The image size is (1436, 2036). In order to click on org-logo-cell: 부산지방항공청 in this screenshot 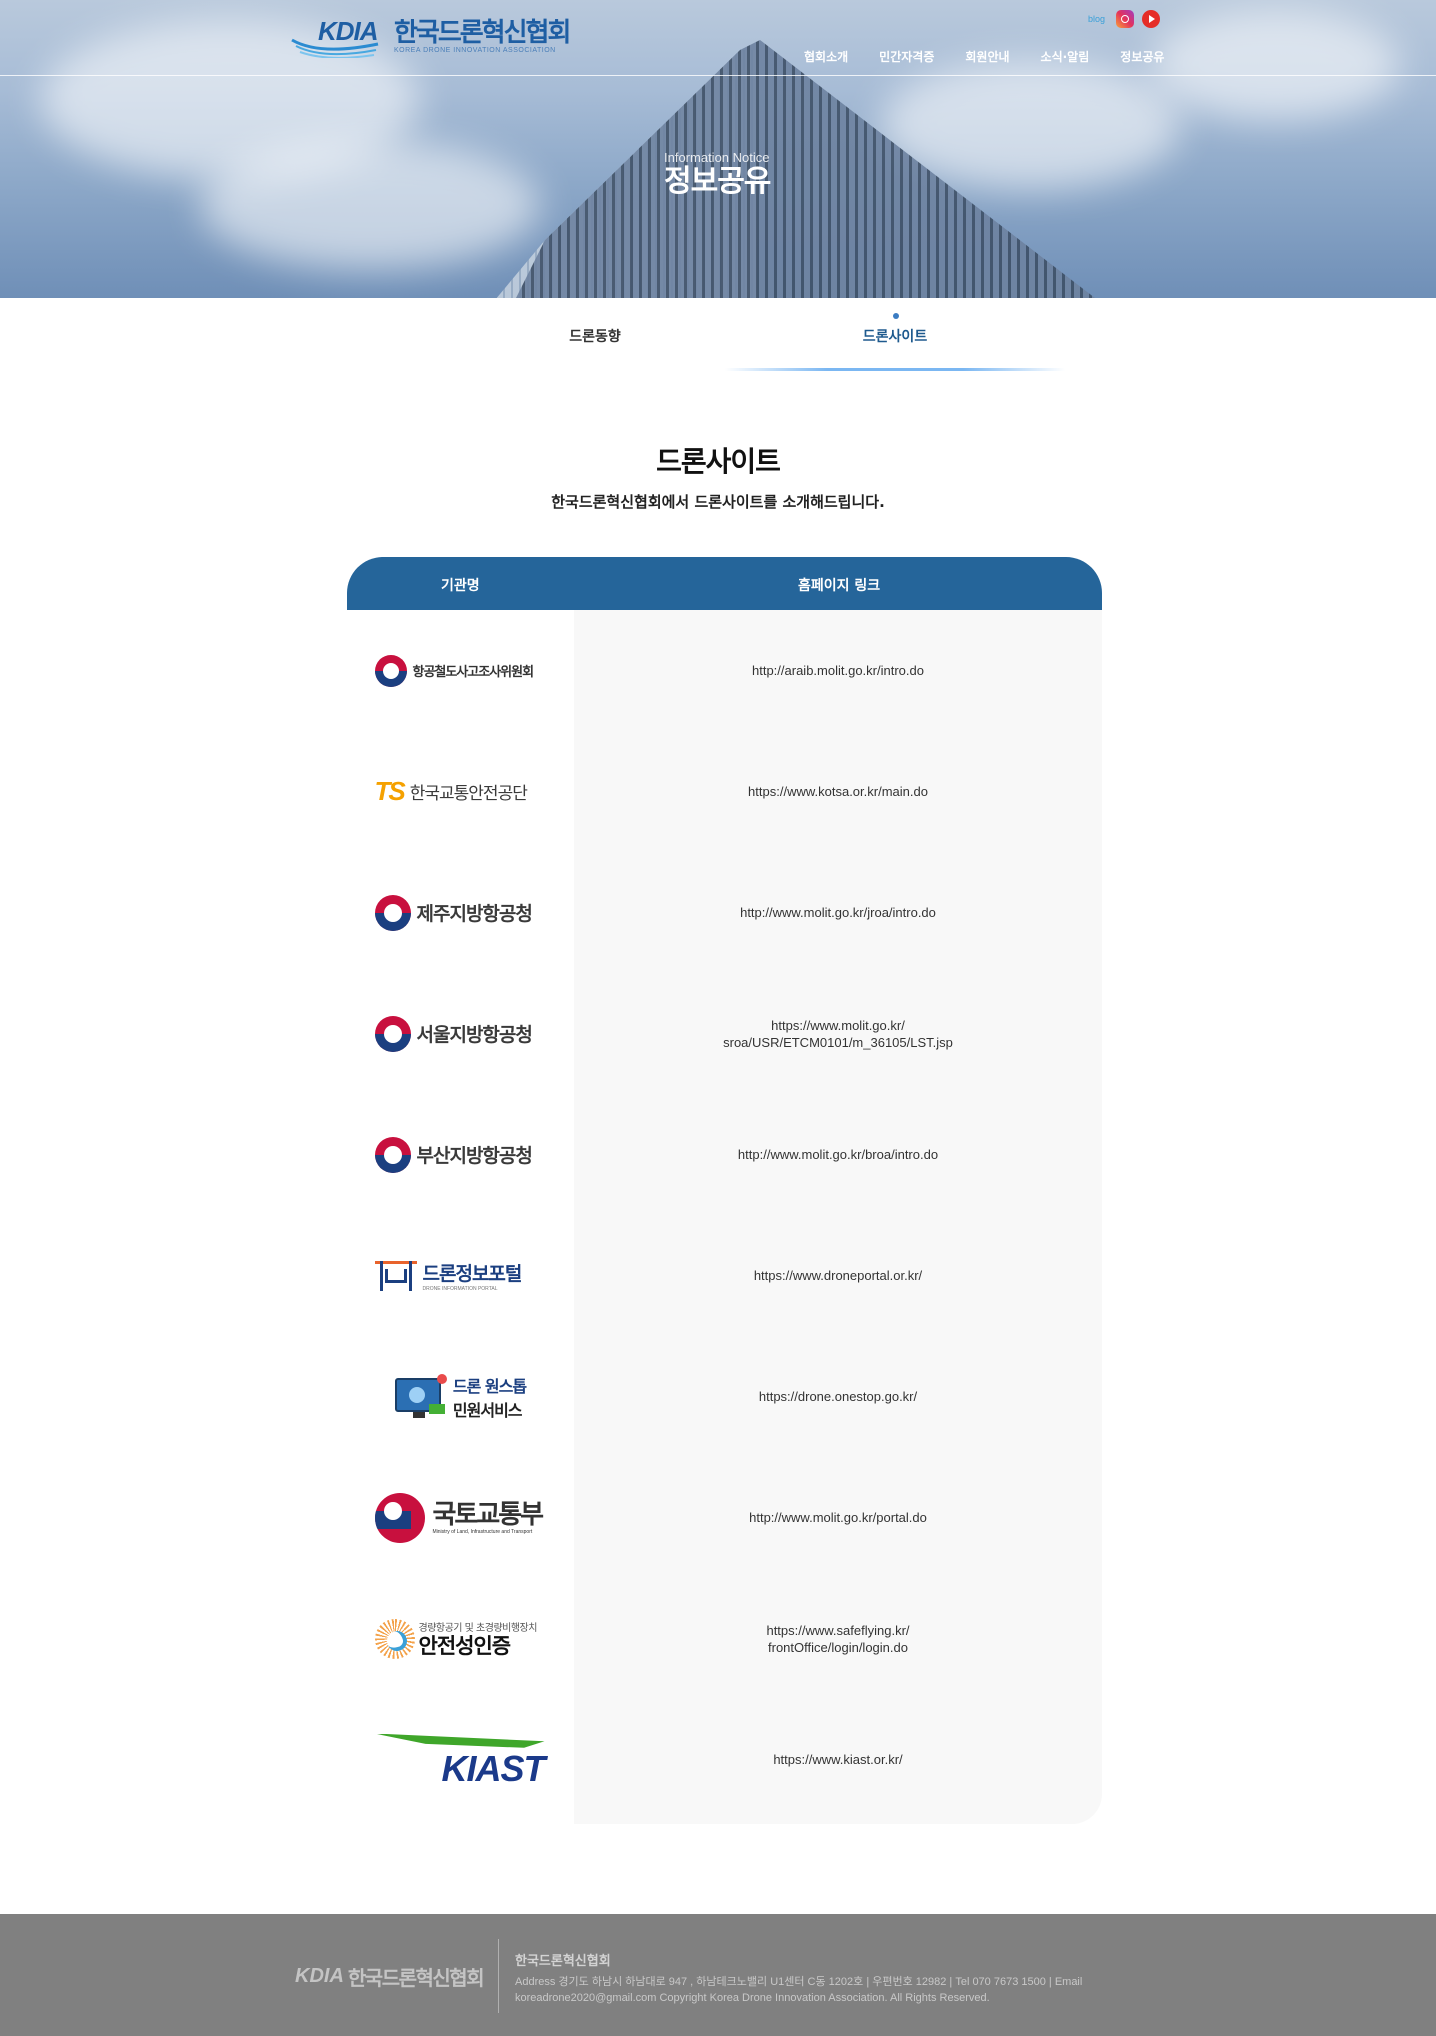, I will do `click(460, 1154)`.